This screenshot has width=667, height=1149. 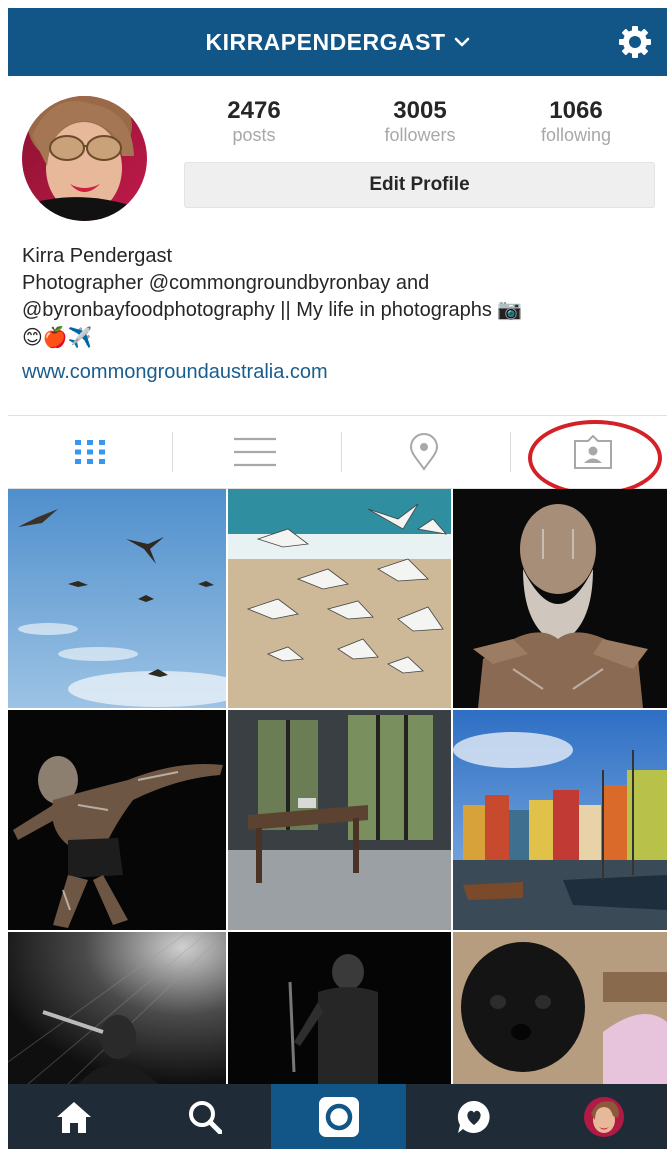 I want to click on bio-line-1: Photographer @commongroundbyronbay and, so click(x=226, y=283).